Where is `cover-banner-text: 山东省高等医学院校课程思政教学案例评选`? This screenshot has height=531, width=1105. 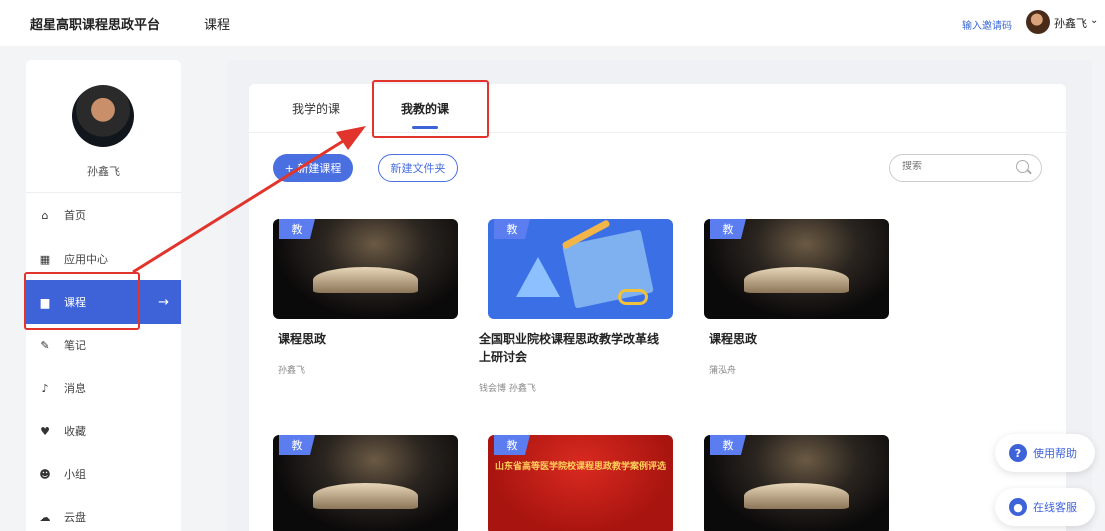 cover-banner-text: 山东省高等医学院校课程思政教学案例评选 is located at coordinates (580, 467).